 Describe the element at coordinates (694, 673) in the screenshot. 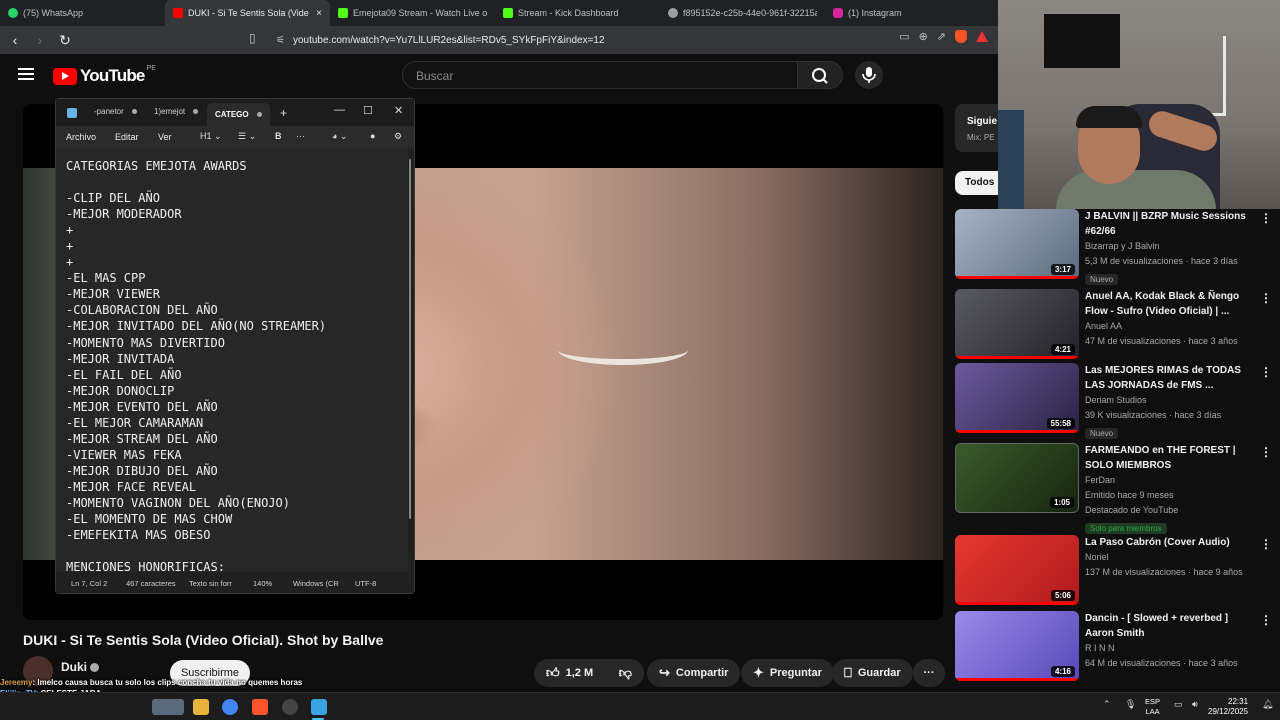

I see `share-button: ↪ Compartir` at that location.